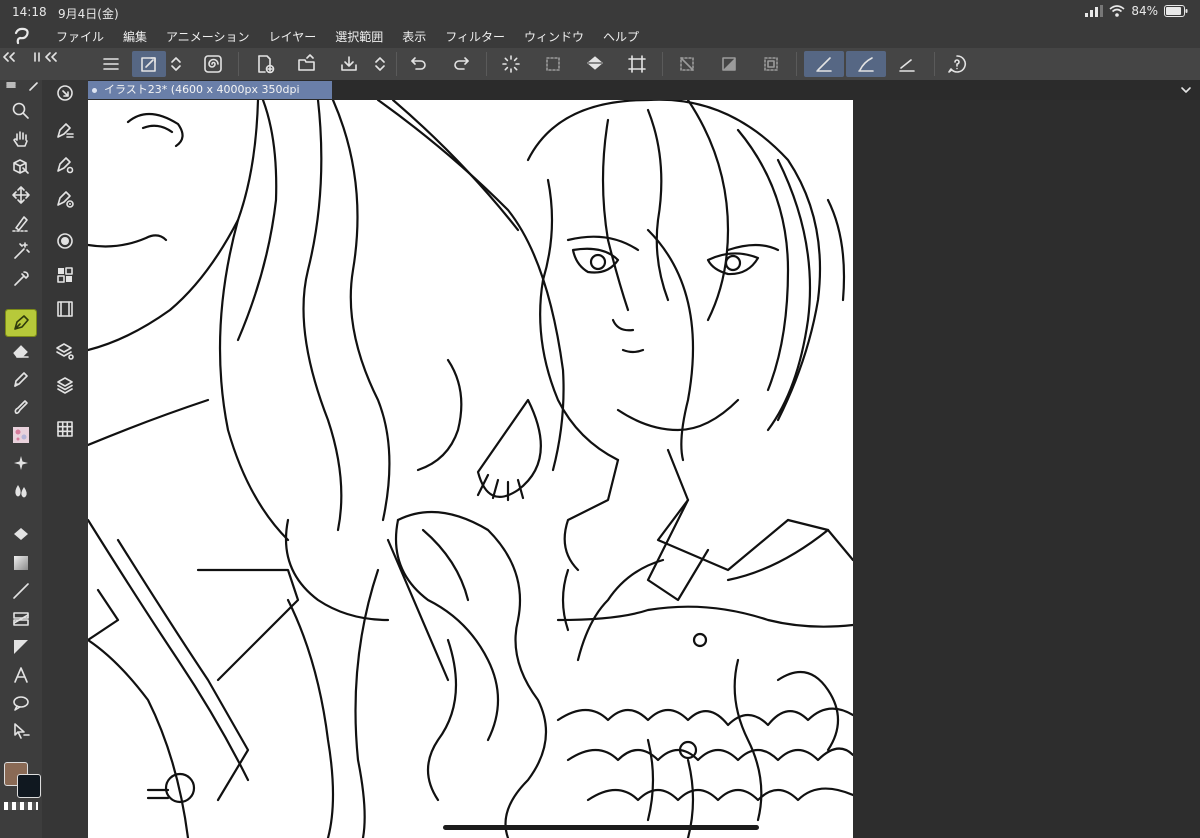 This screenshot has height=838, width=1200. I want to click on layer-property-button, so click(65, 351).